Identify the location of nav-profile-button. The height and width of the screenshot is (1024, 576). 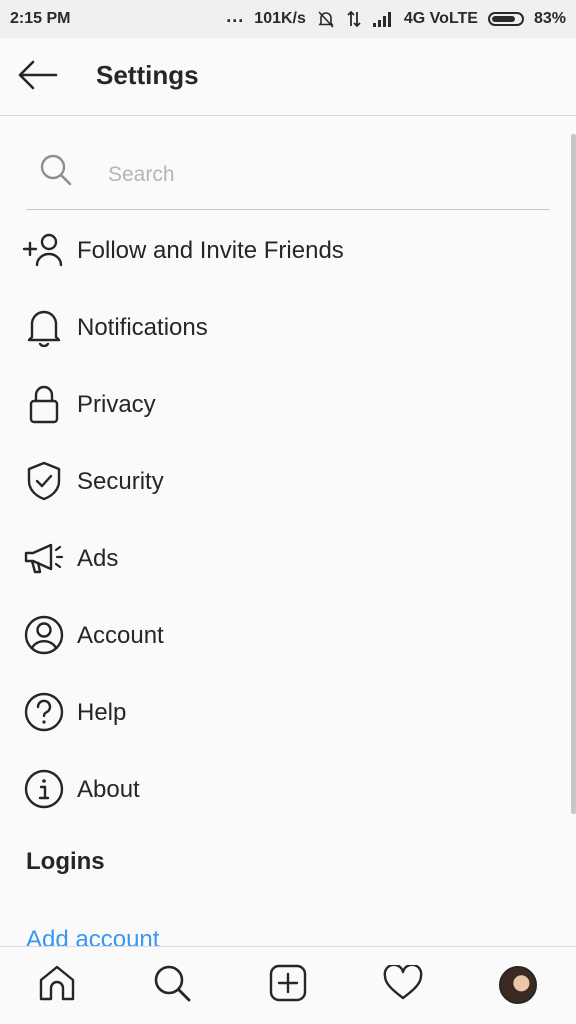
(518, 985).